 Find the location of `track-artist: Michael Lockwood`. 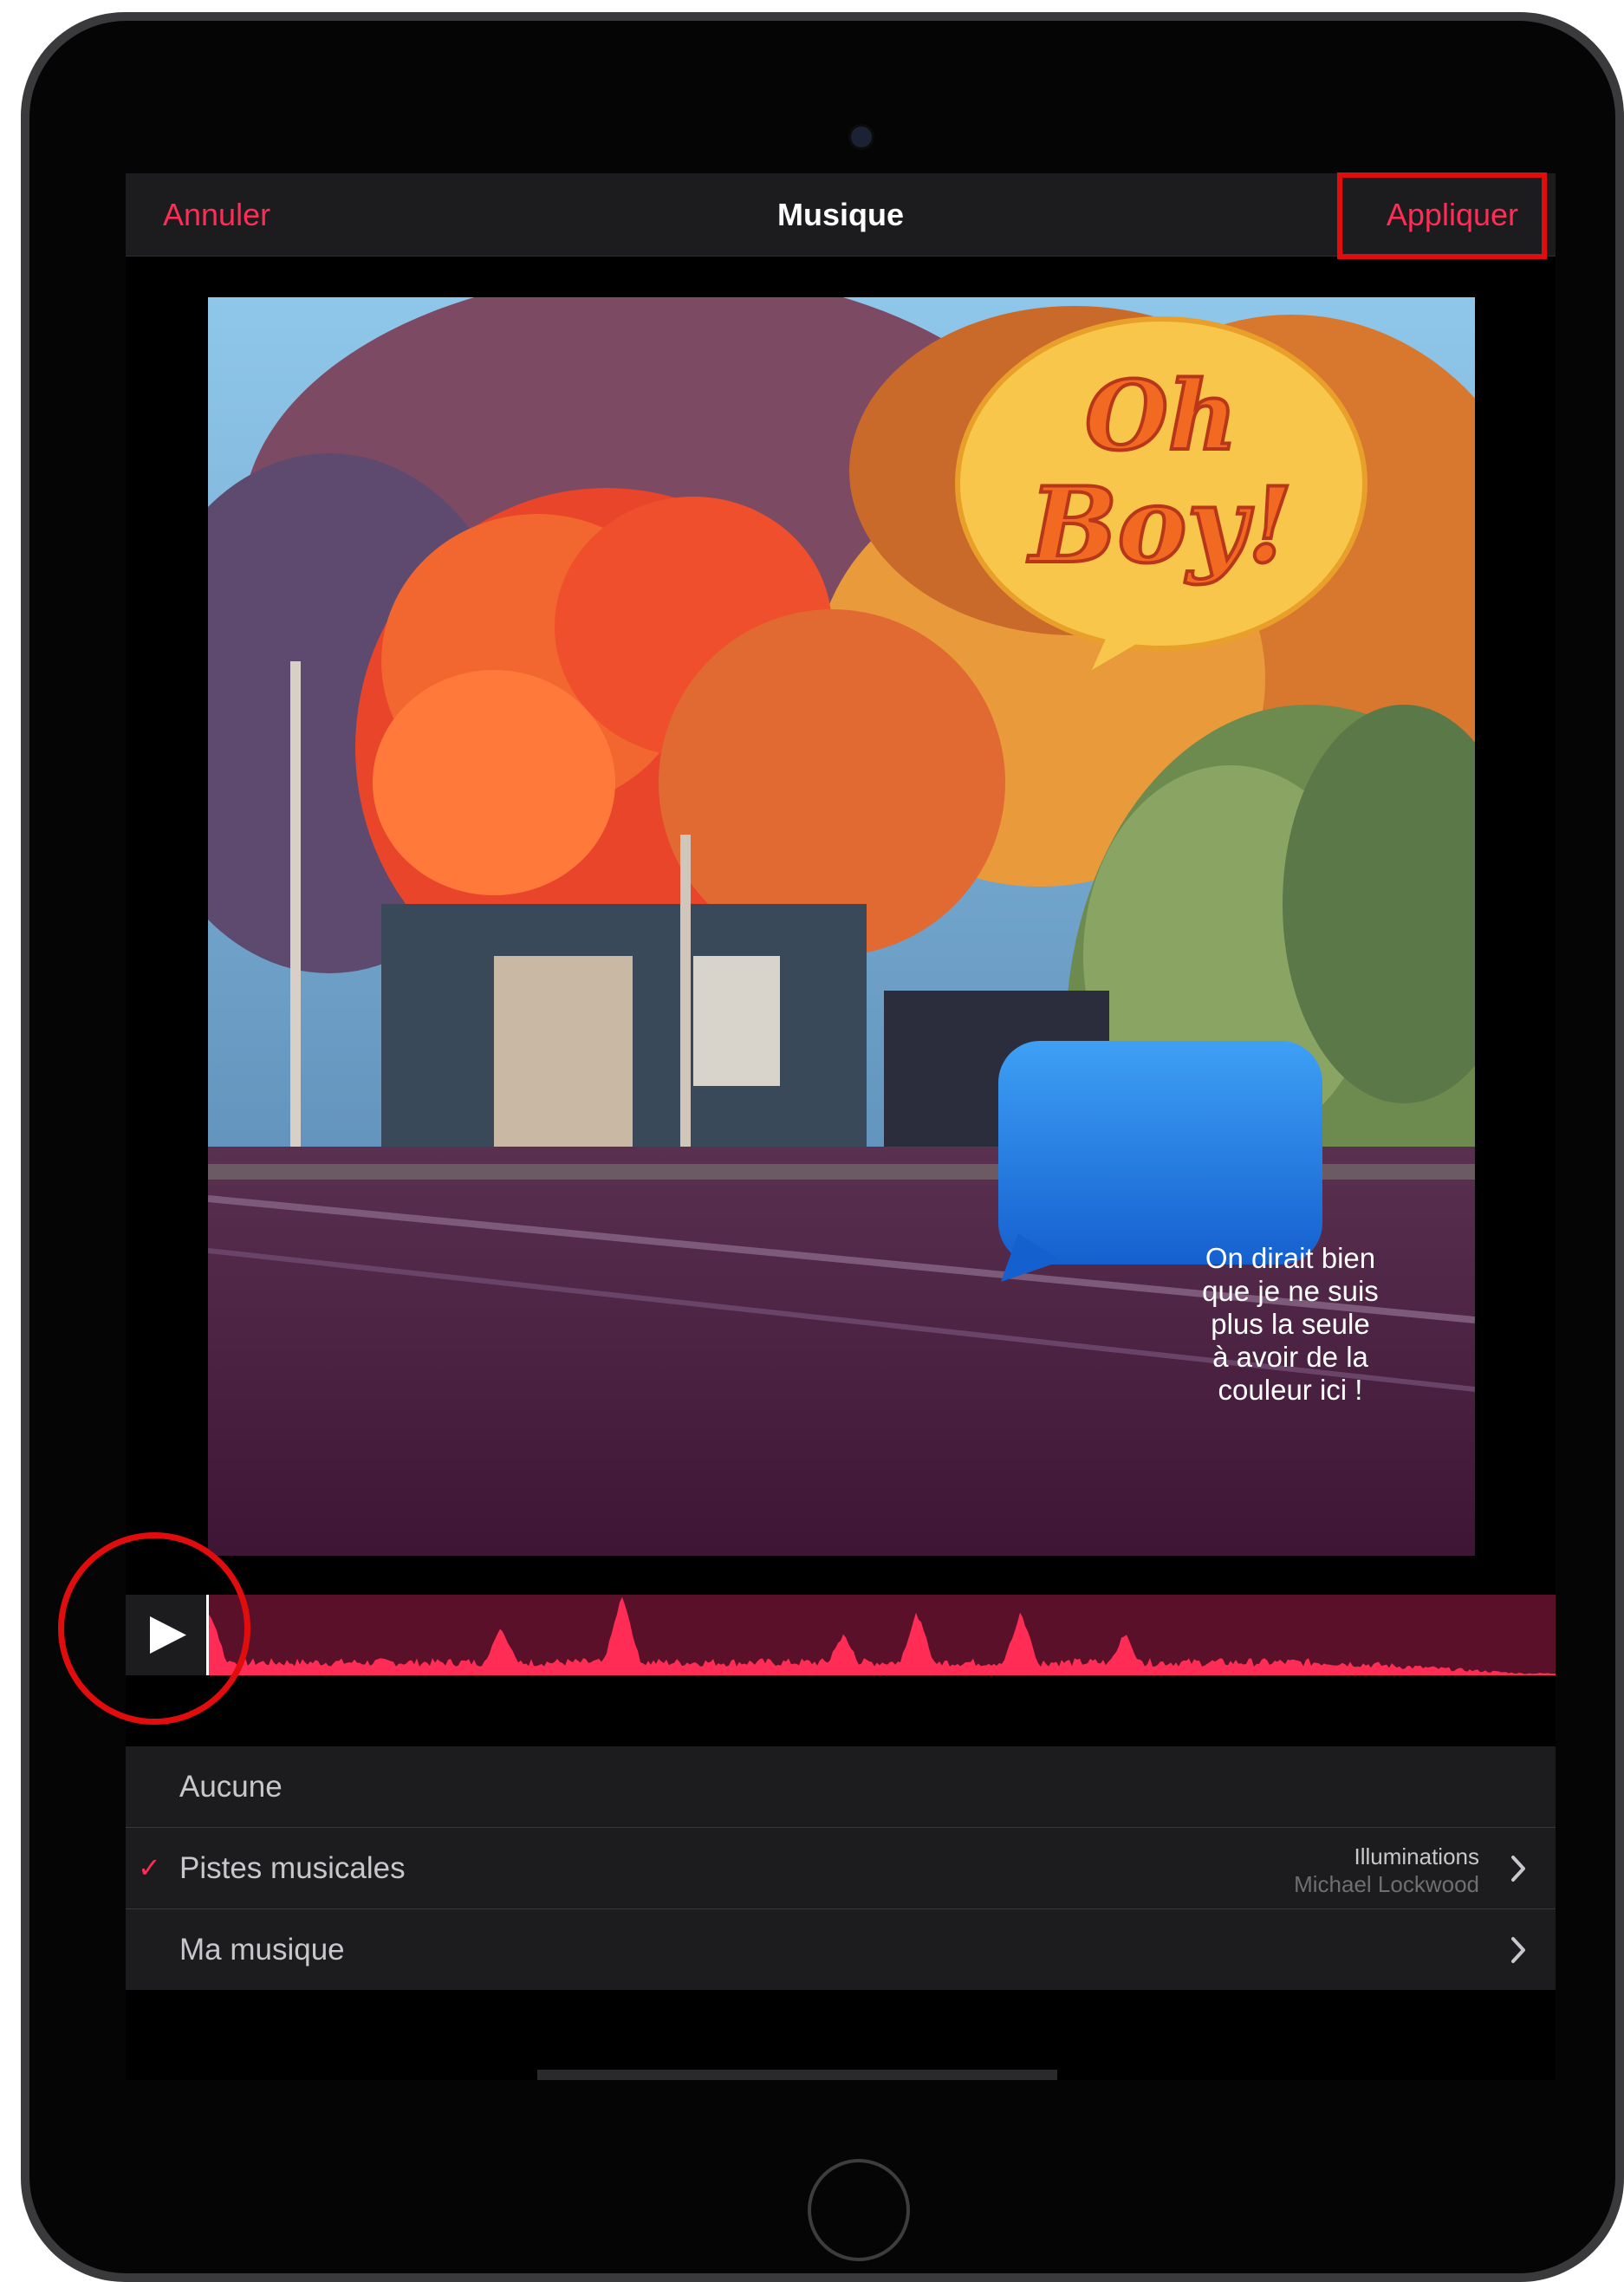

track-artist: Michael Lockwood is located at coordinates (1386, 1884).